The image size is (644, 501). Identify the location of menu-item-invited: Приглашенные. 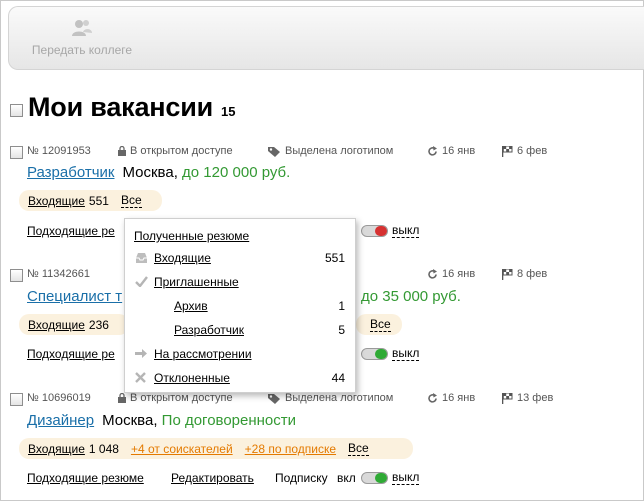
(241, 283).